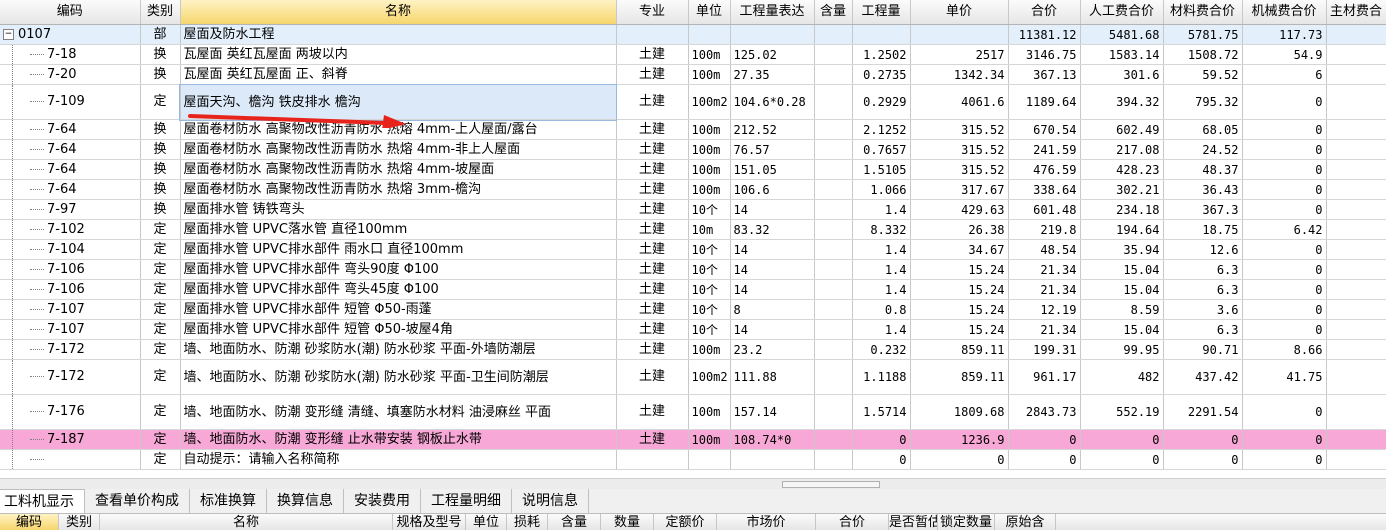 Image resolution: width=1386 pixels, height=530 pixels. Describe the element at coordinates (1284, 54) in the screenshot. I see `row-machine-total: 54.9` at that location.